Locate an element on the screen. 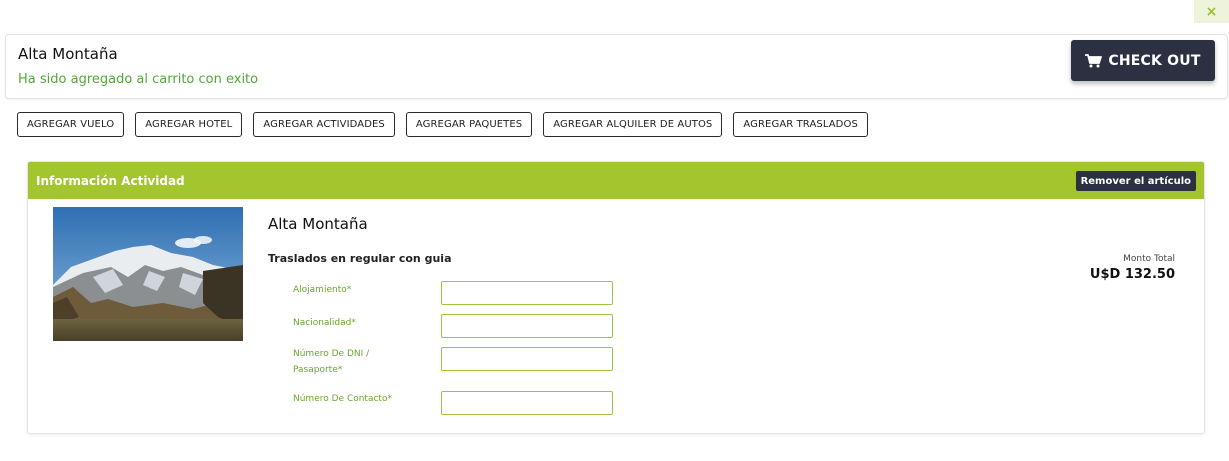 Image resolution: width=1229 pixels, height=461 pixels. add-hotel-button: AGREGAR HOTEL is located at coordinates (189, 124).